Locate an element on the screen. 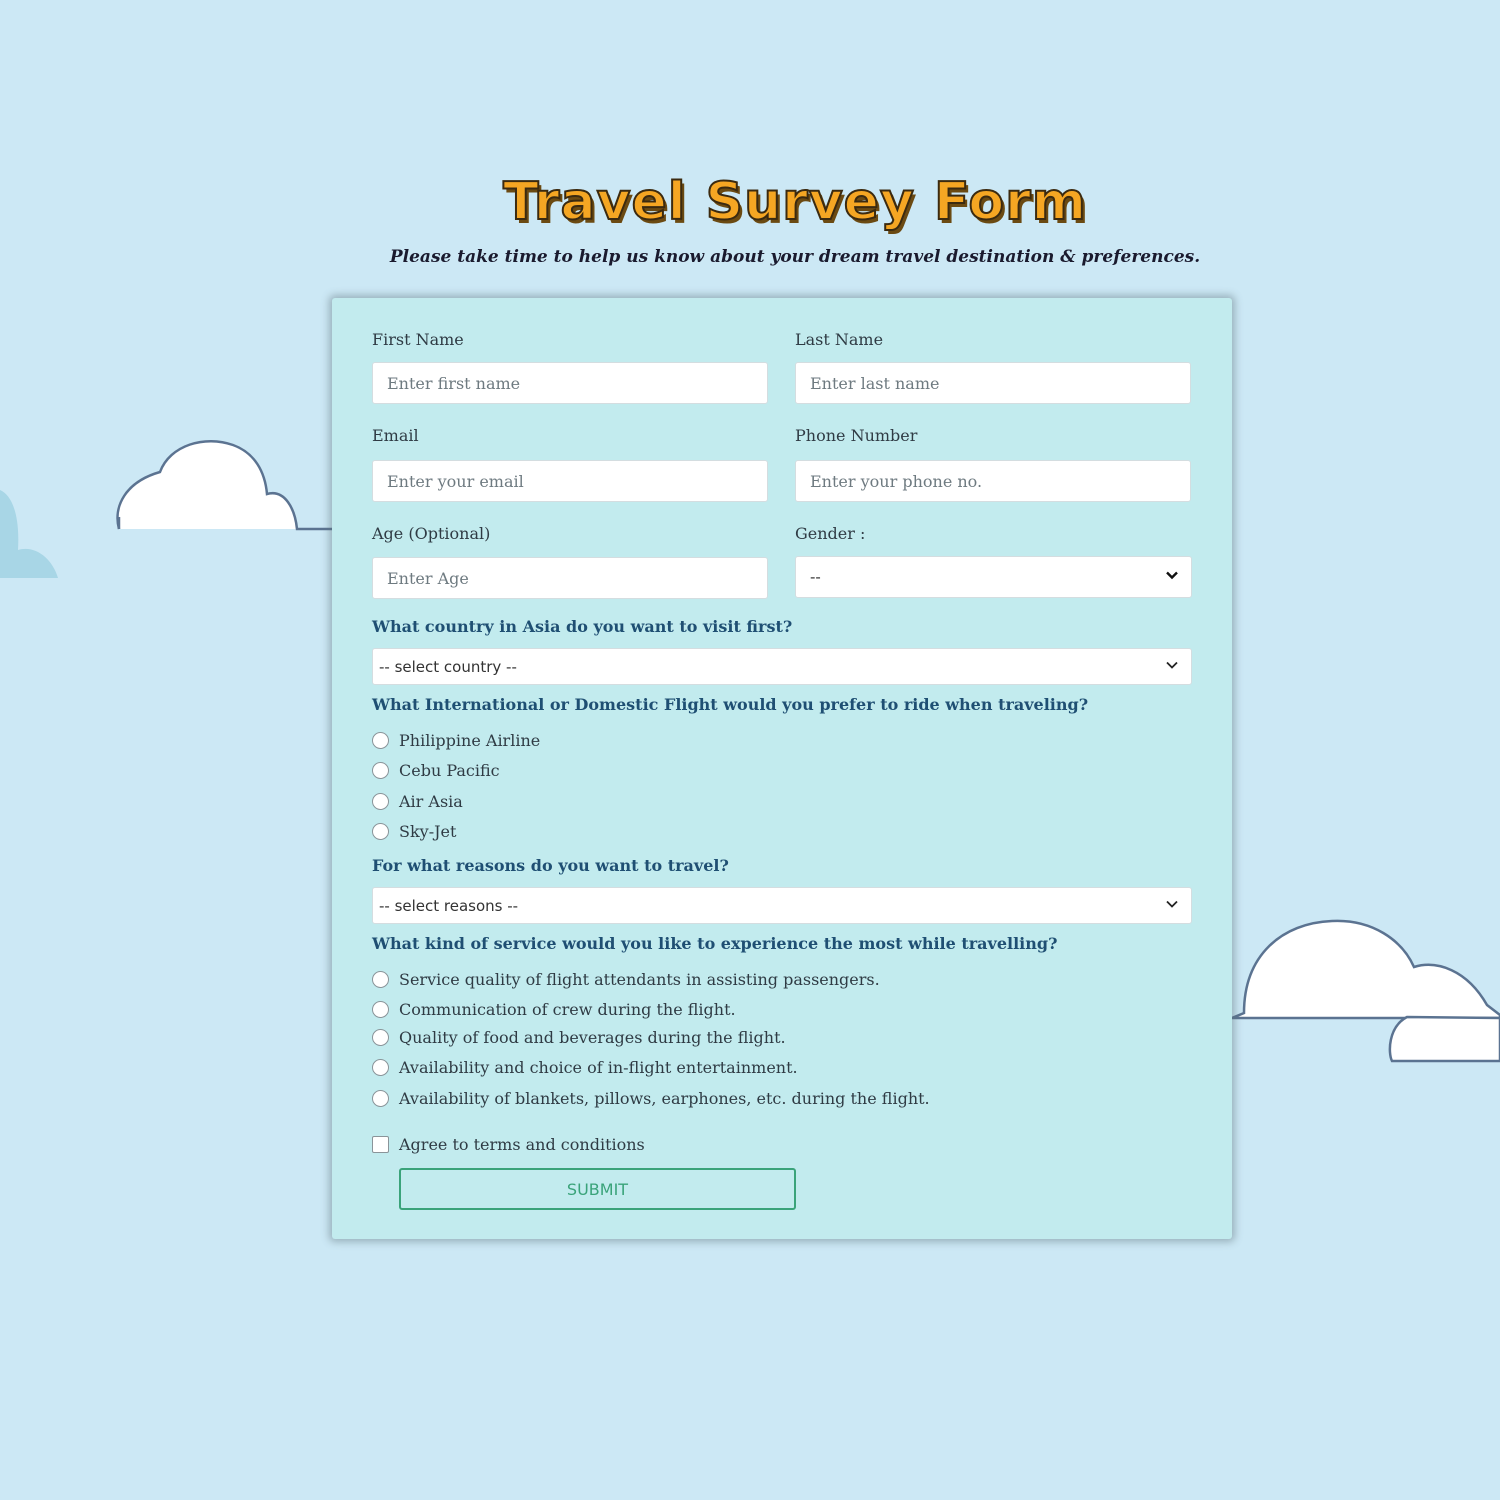 This screenshot has width=1500, height=1500. age-input is located at coordinates (570, 578).